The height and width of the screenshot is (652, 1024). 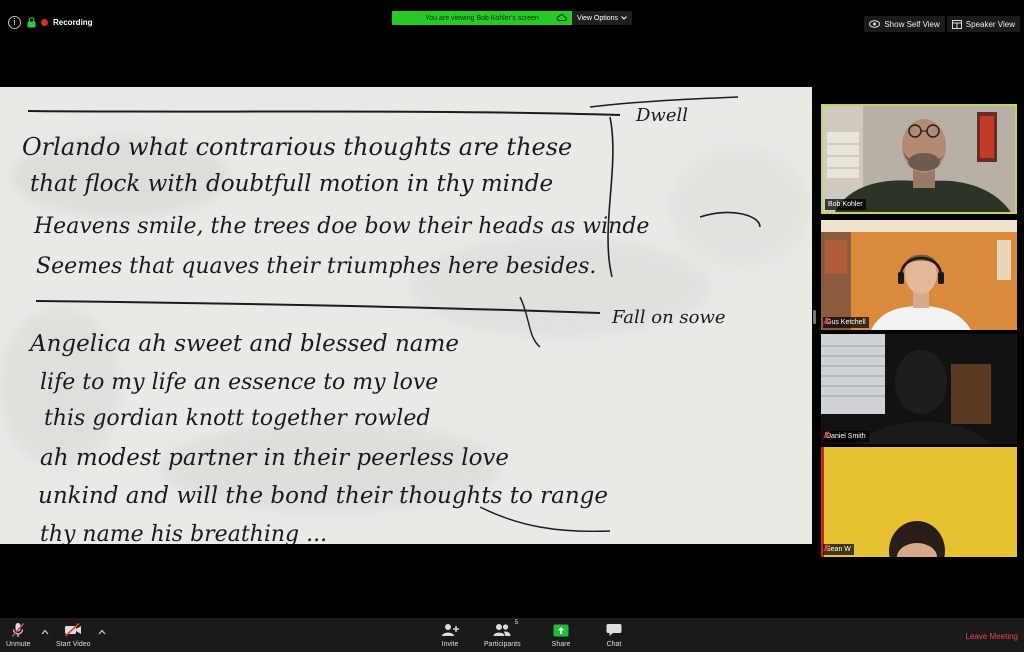 I want to click on participant-tile-bob-kohler: Bob Kohler, so click(x=919, y=159).